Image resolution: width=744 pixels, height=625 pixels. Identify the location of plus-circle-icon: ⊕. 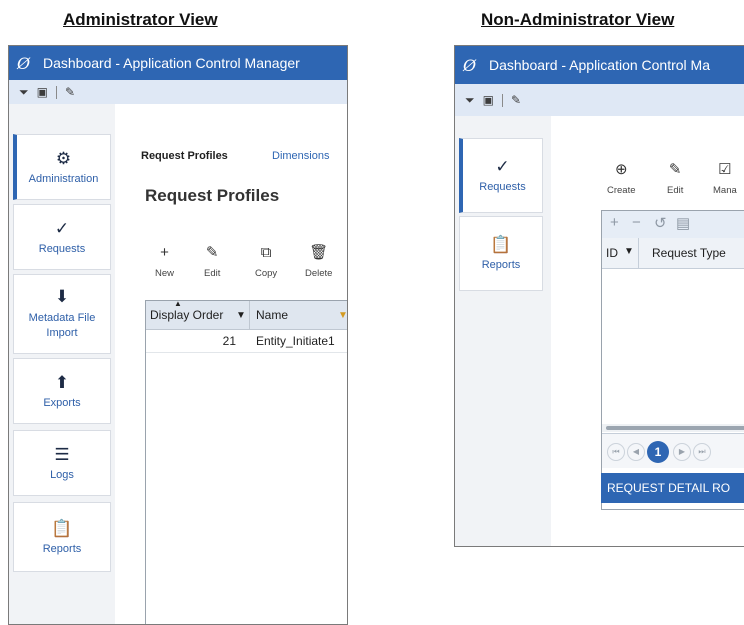
(621, 169).